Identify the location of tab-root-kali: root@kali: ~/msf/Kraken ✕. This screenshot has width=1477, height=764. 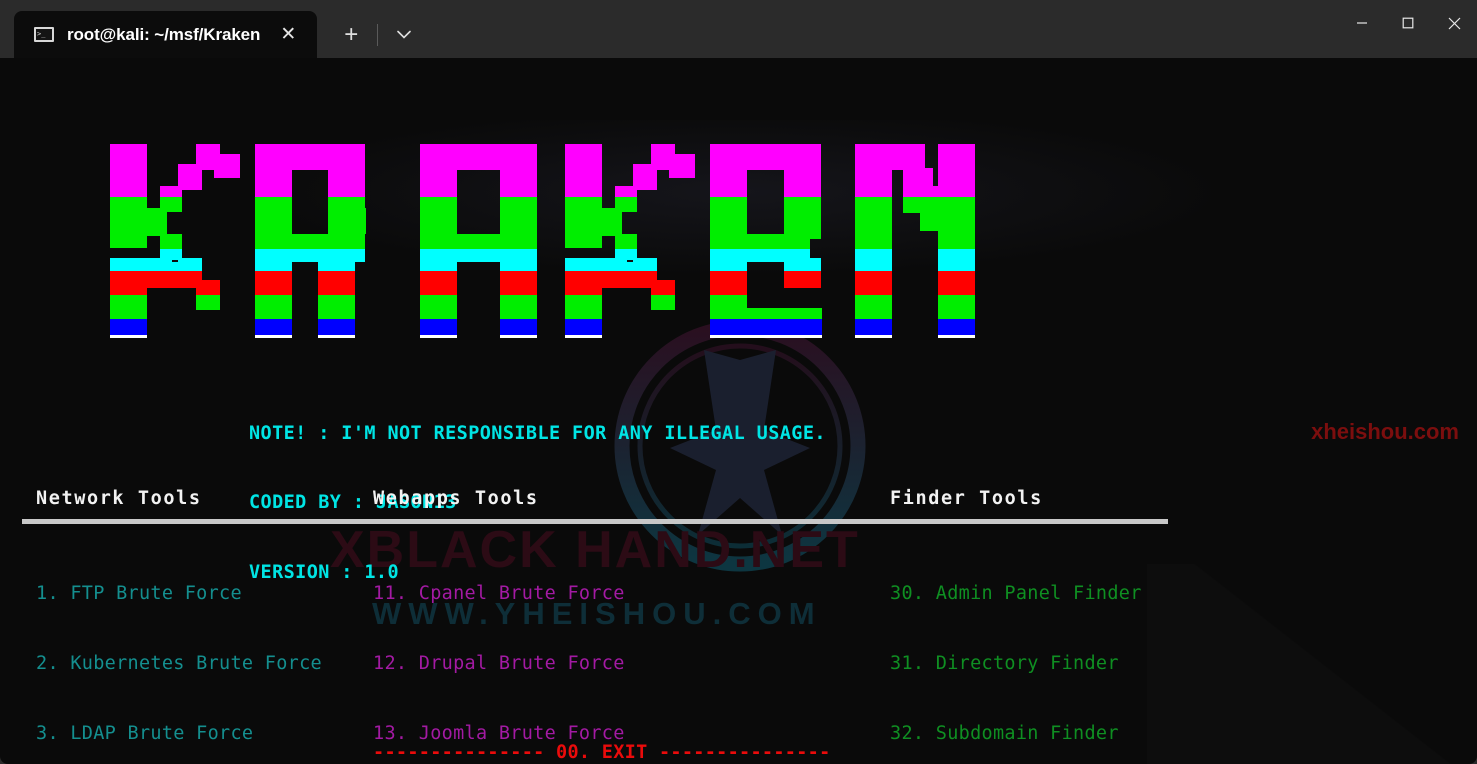
(166, 34).